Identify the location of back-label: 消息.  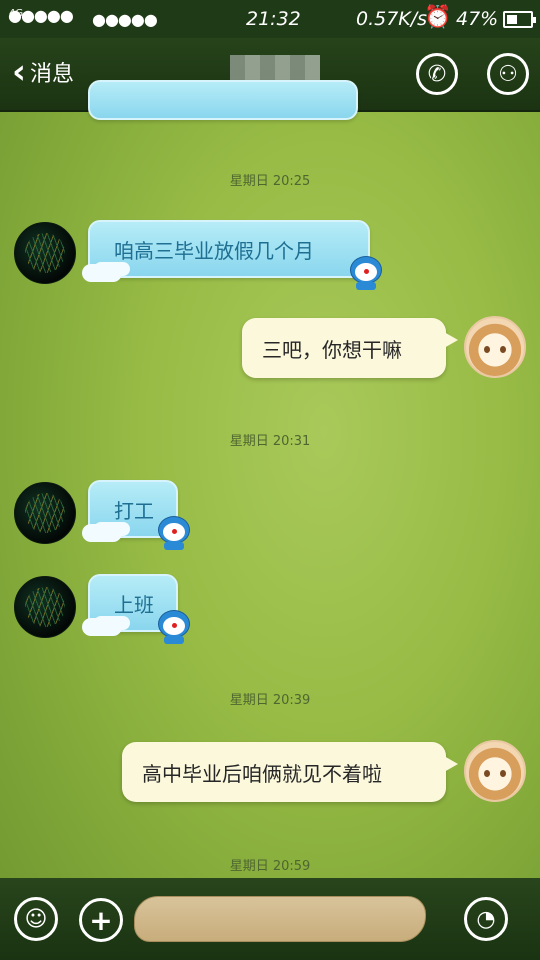
(52, 74).